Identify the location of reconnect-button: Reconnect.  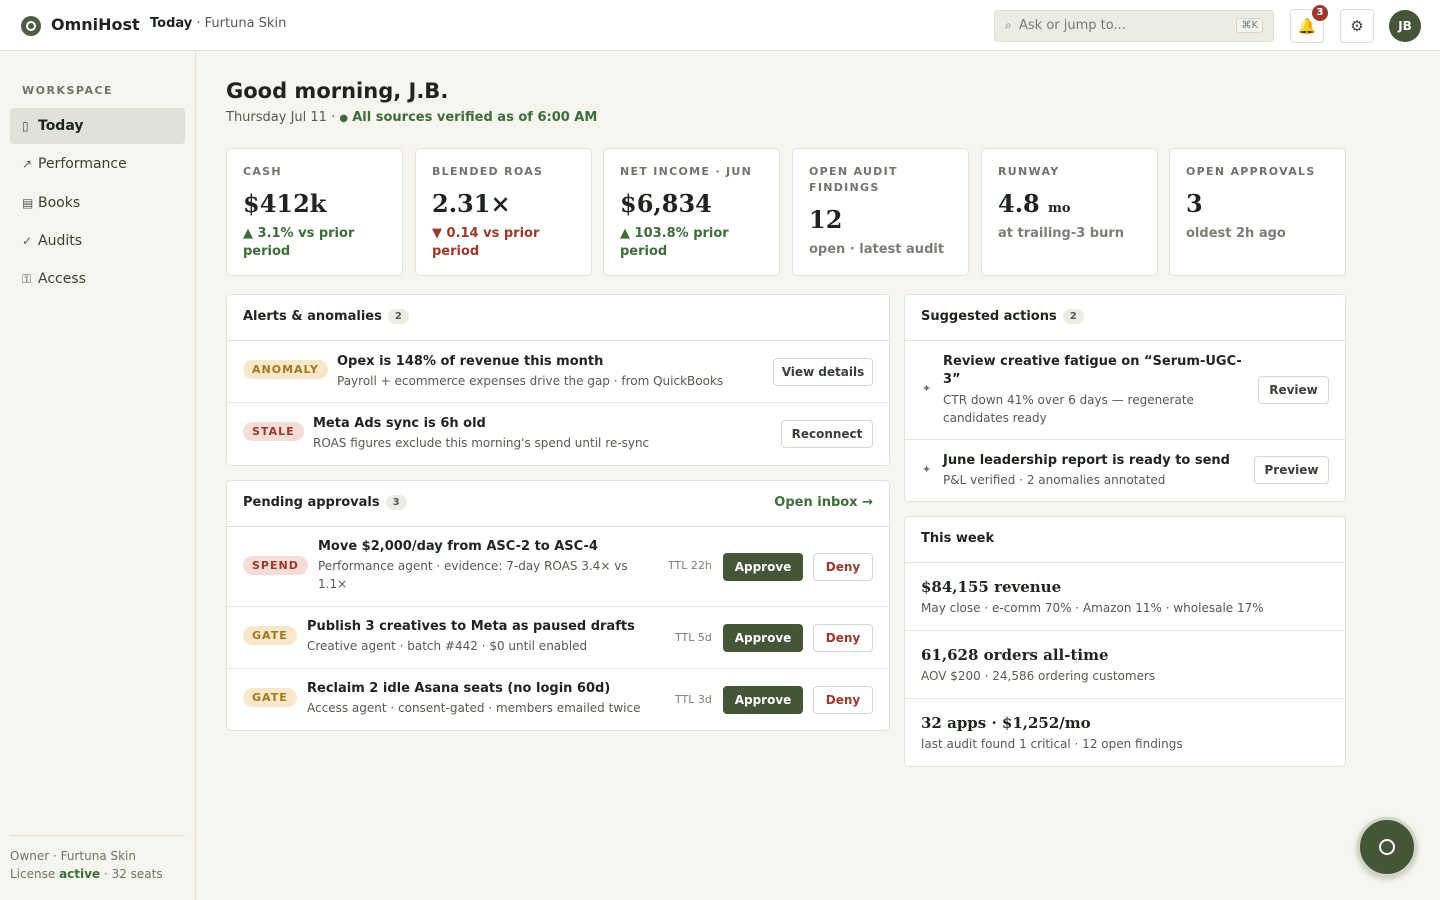
(827, 434).